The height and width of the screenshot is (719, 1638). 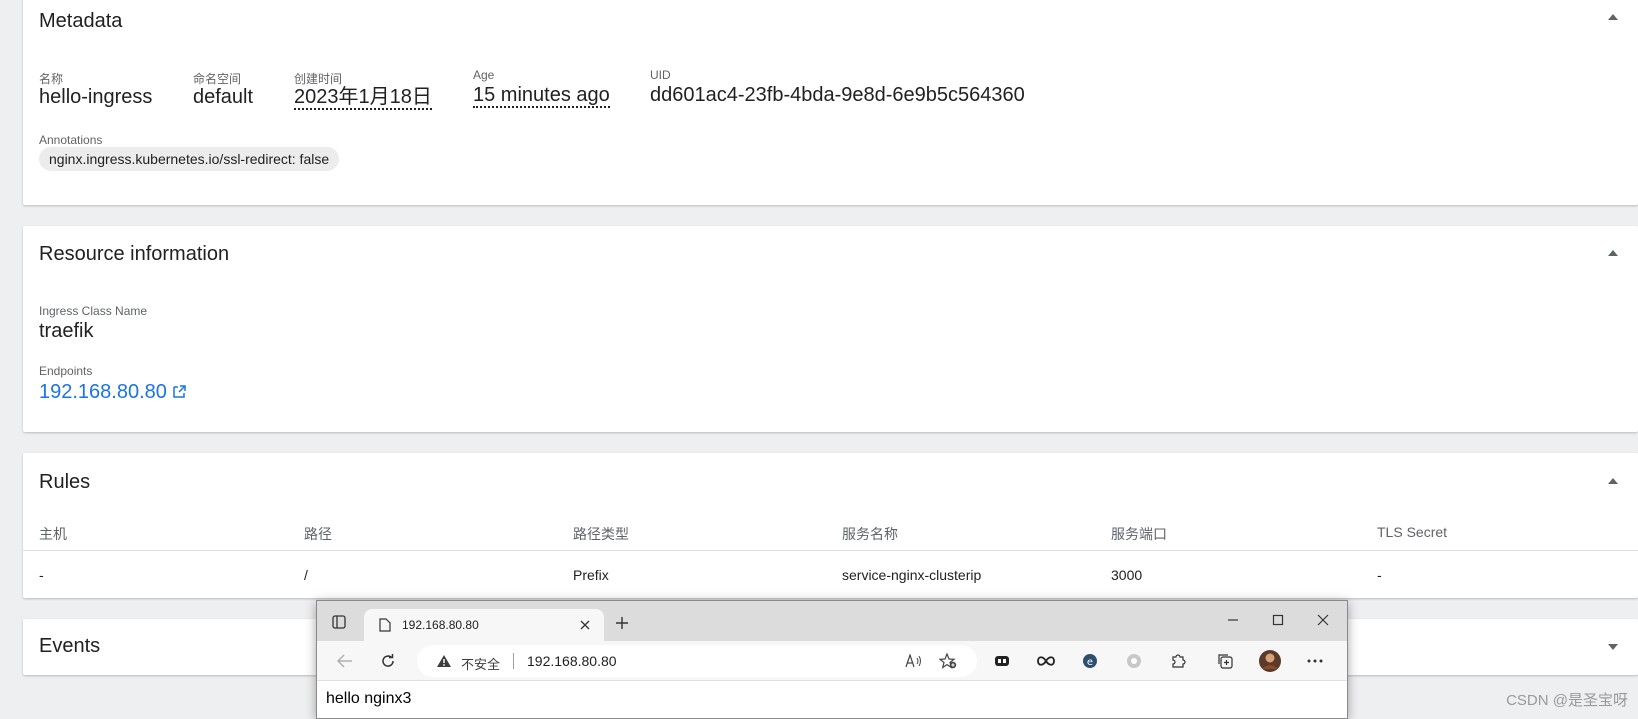 What do you see at coordinates (345, 661) in the screenshot?
I see `back-icon` at bounding box center [345, 661].